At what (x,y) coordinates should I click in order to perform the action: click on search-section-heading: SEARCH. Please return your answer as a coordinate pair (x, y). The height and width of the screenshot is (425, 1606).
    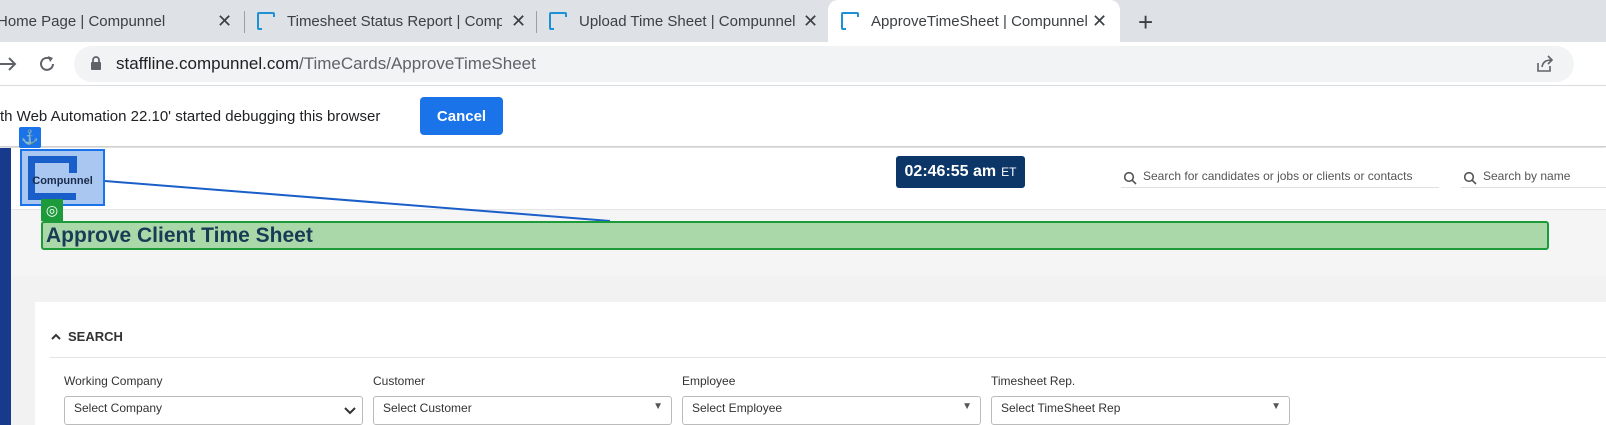
    Looking at the image, I should click on (95, 336).